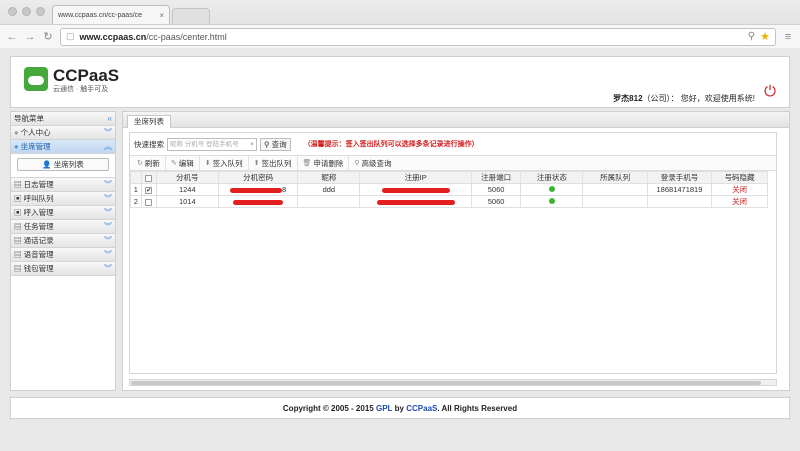 This screenshot has height=451, width=800. What do you see at coordinates (136, 201) in the screenshot?
I see `row-number: 2` at bounding box center [136, 201].